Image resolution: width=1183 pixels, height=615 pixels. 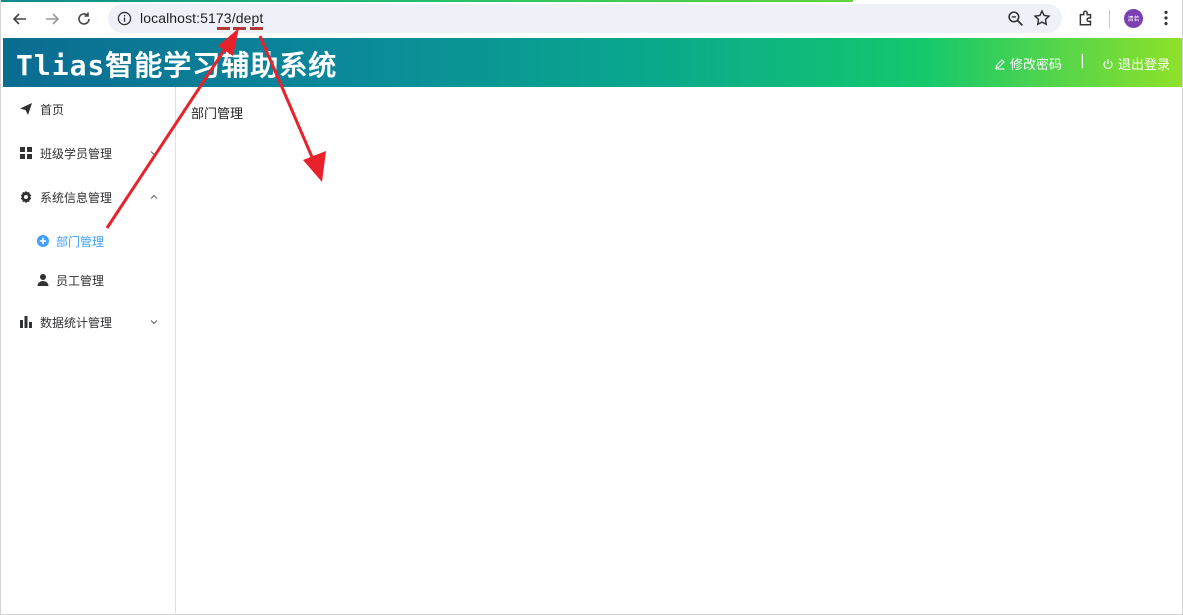 I want to click on sidebar-item-employee: 员工管理, so click(x=89, y=280).